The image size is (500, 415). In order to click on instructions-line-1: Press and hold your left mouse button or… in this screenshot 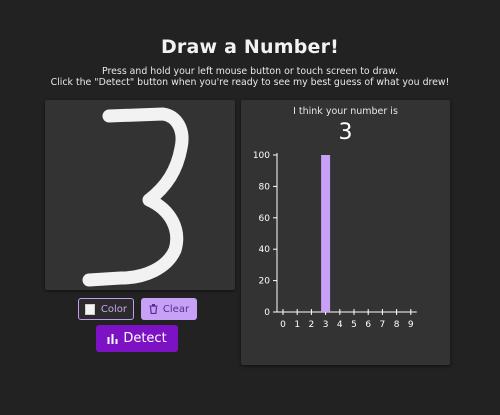, I will do `click(250, 71)`.